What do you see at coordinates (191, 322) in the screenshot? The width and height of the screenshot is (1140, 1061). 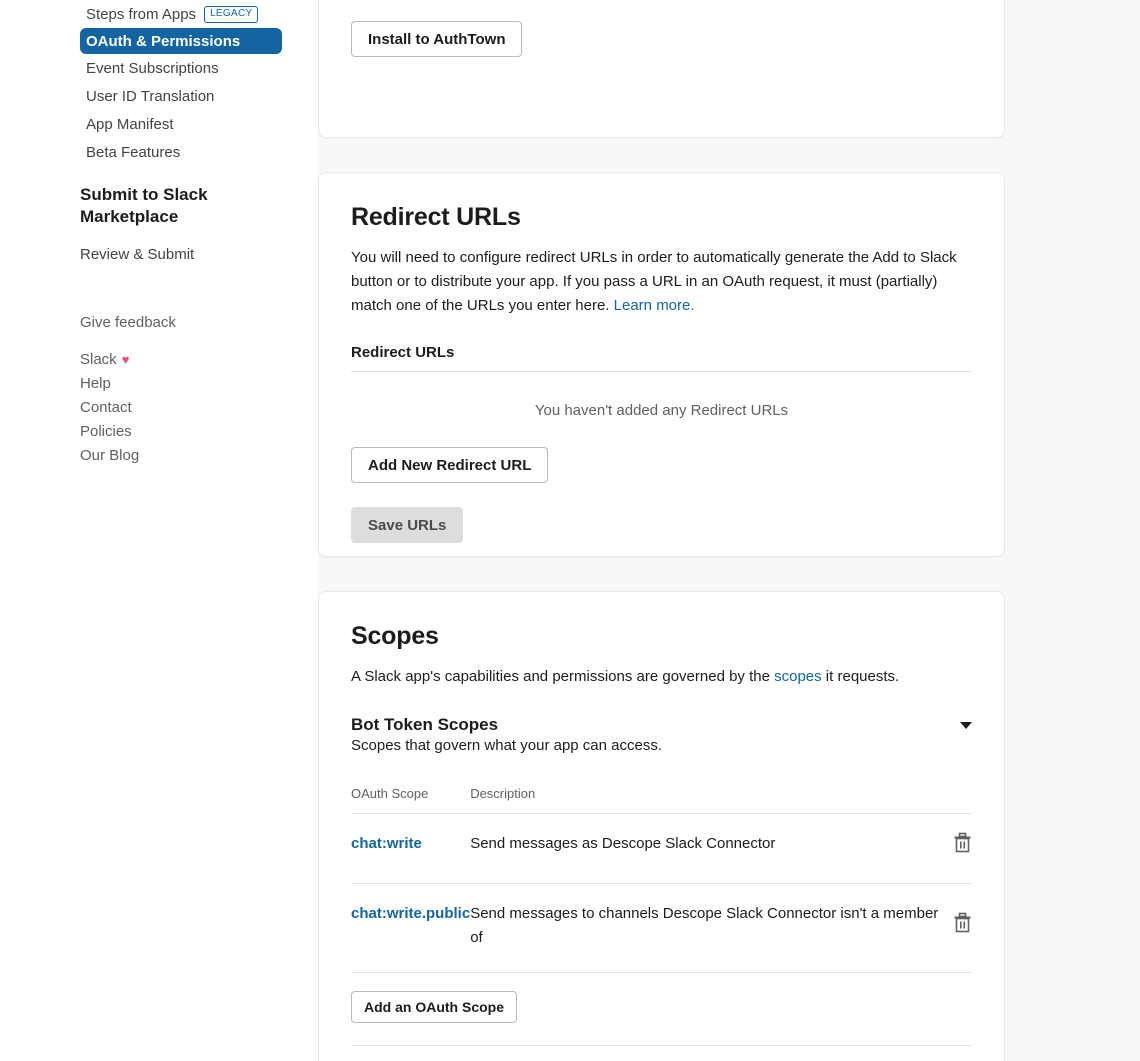 I see `sidebar-item-give-feedback: Give feedback` at bounding box center [191, 322].